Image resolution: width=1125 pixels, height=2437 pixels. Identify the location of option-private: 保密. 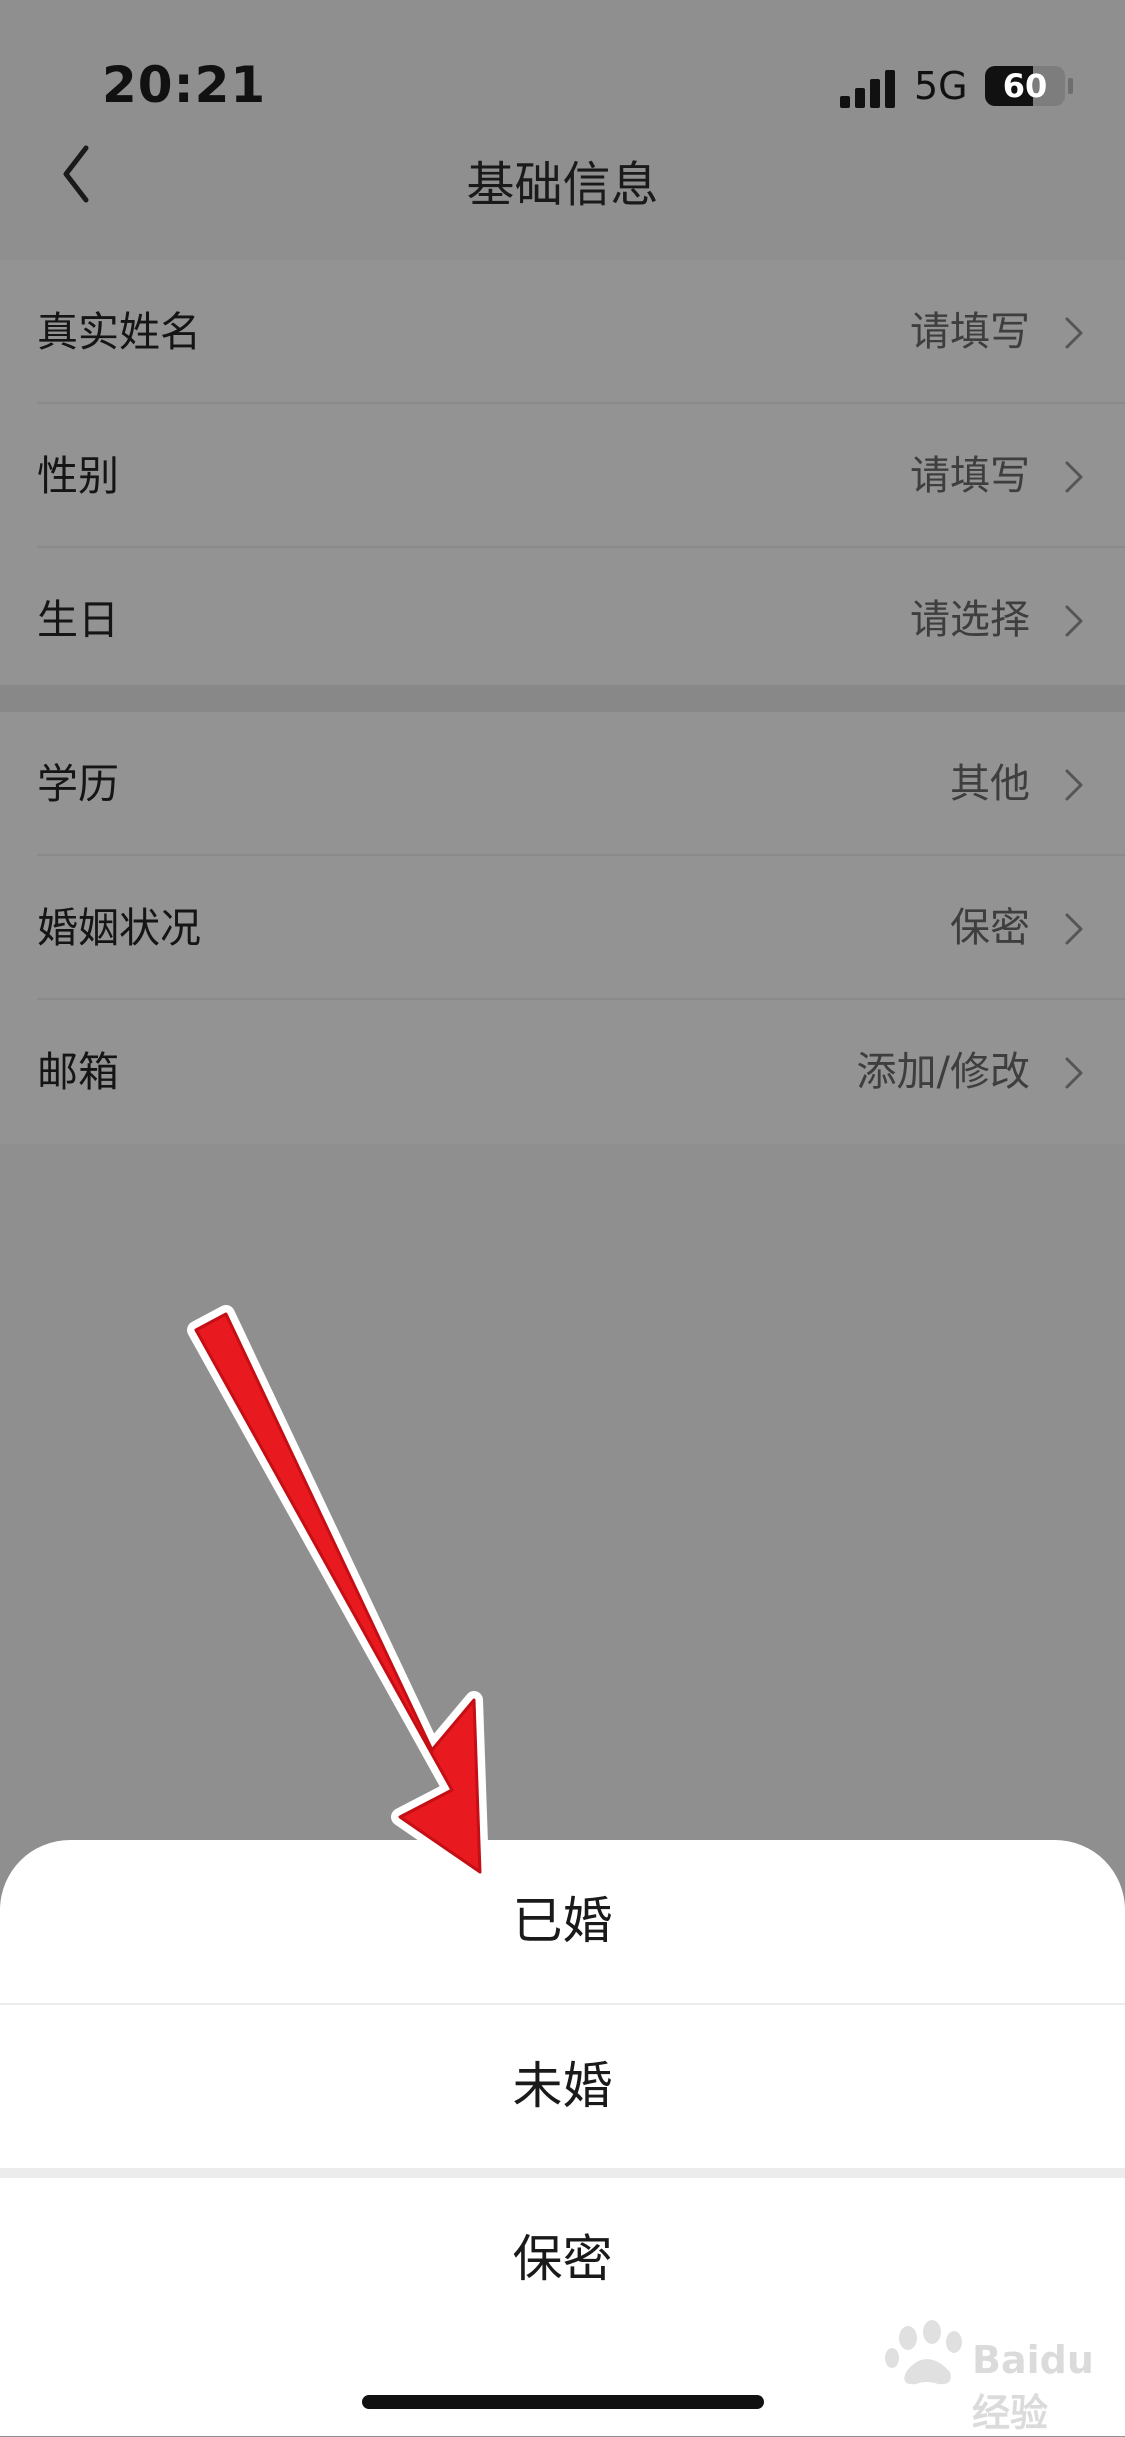
(562, 2259).